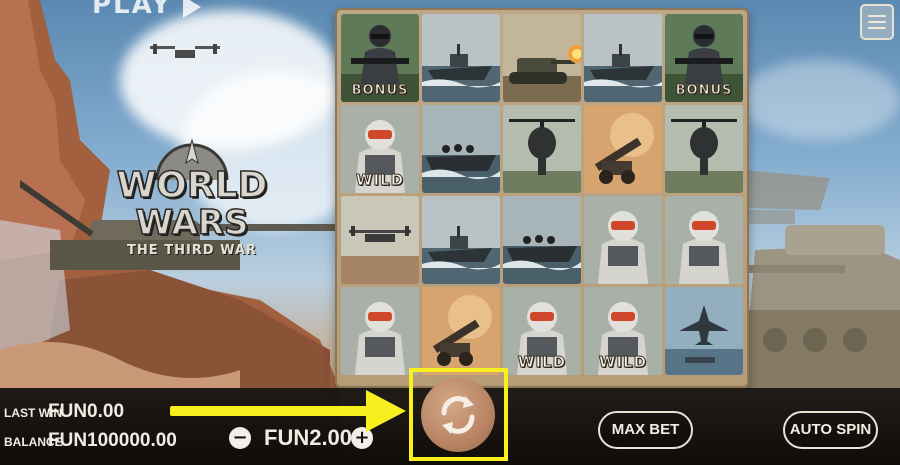  What do you see at coordinates (86, 411) in the screenshot?
I see `last-win-value: FUN0.00` at bounding box center [86, 411].